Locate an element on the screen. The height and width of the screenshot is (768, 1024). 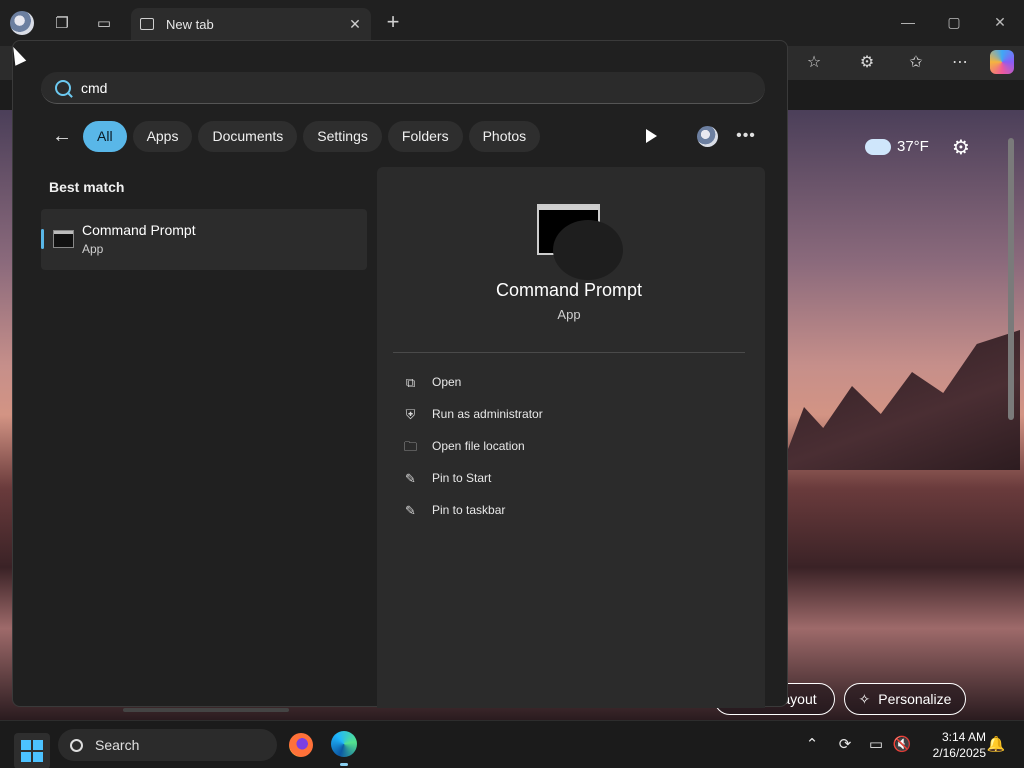
time: 3:14 AM is located at coordinates (963, 737).